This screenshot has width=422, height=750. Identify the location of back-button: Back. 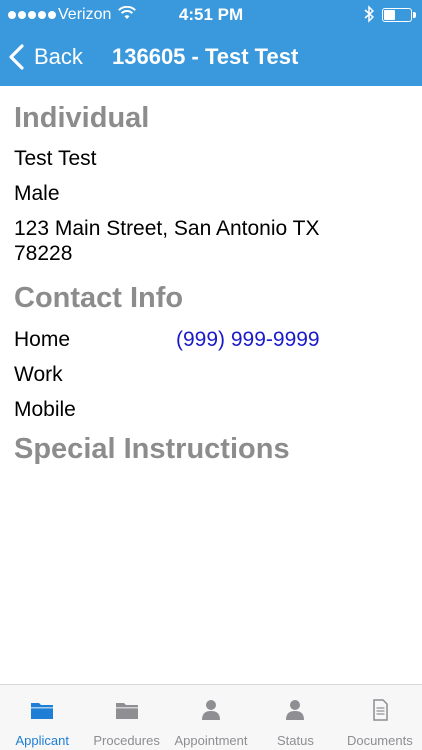
(45, 57).